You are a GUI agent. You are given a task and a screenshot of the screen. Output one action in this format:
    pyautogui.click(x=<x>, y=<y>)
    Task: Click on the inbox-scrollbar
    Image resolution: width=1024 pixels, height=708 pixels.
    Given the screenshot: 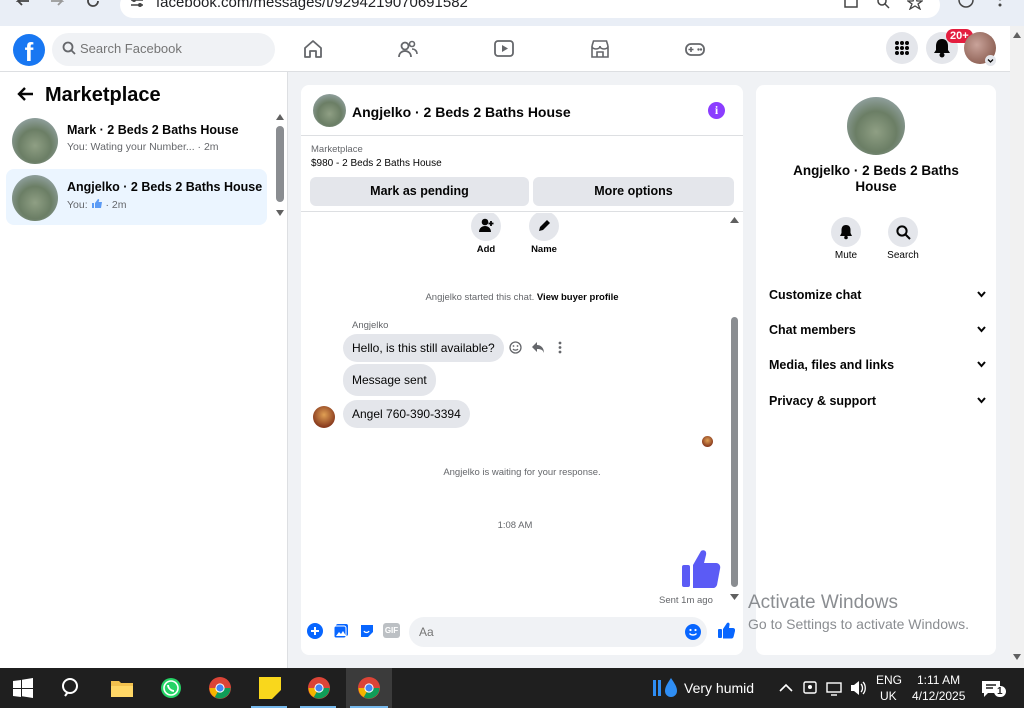 What is the action you would take?
    pyautogui.click(x=280, y=165)
    